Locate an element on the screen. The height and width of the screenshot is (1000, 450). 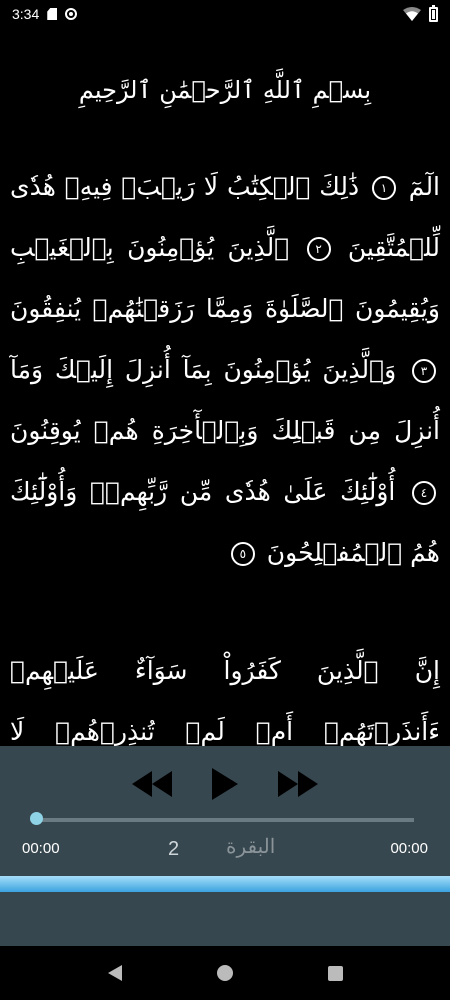
ayah-number-marker: ٤ is located at coordinates (424, 493).